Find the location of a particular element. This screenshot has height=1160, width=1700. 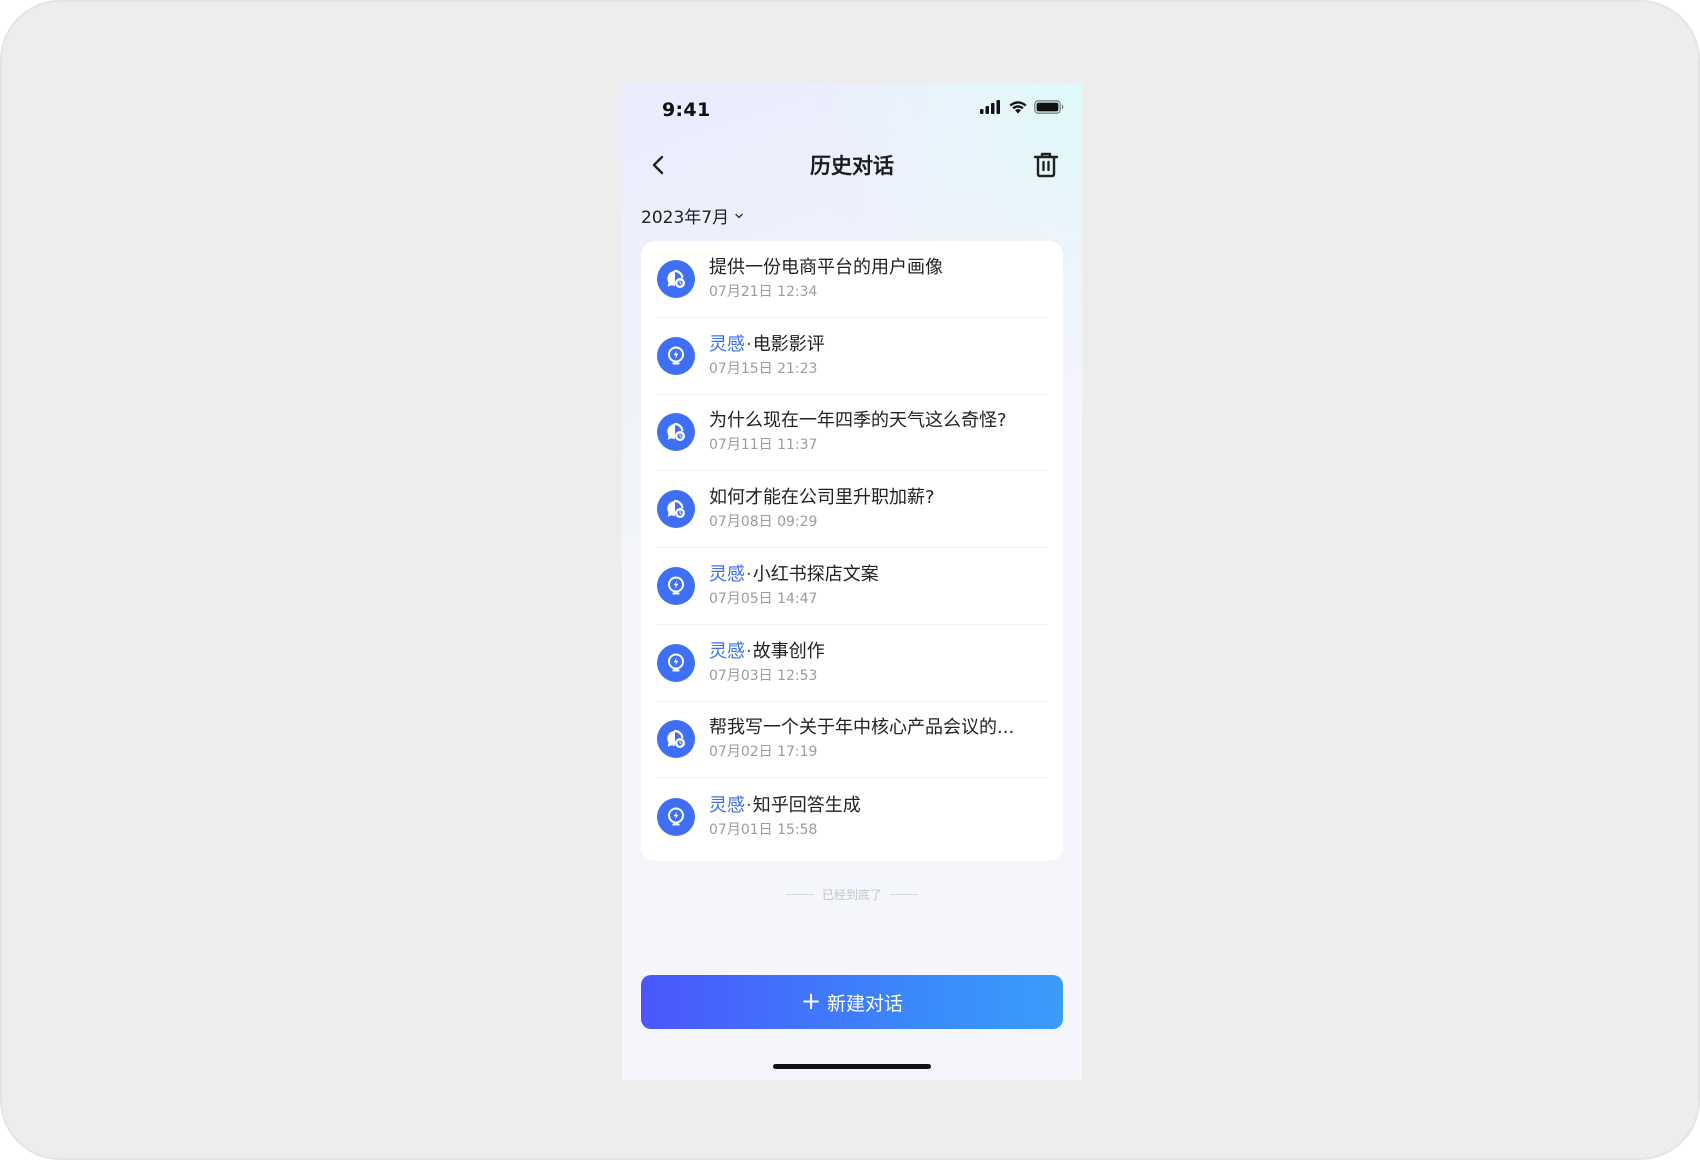

signal-icon is located at coordinates (990, 107).